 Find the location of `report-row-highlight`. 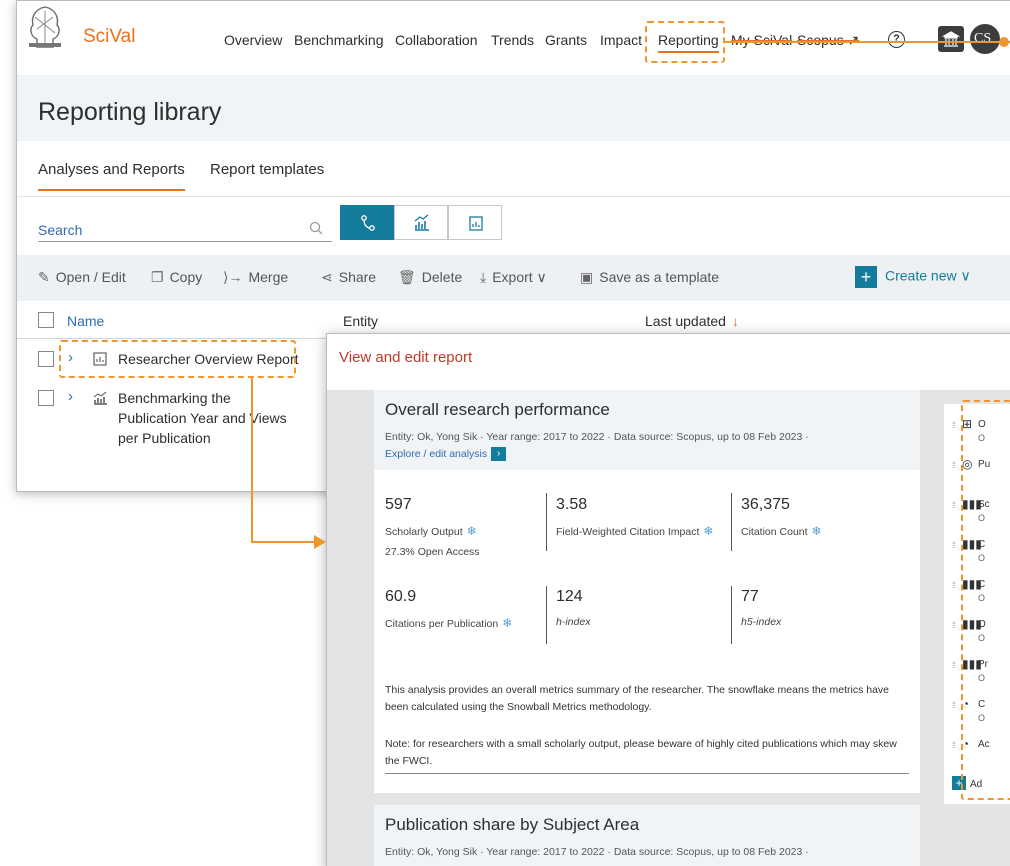

report-row-highlight is located at coordinates (177, 359).